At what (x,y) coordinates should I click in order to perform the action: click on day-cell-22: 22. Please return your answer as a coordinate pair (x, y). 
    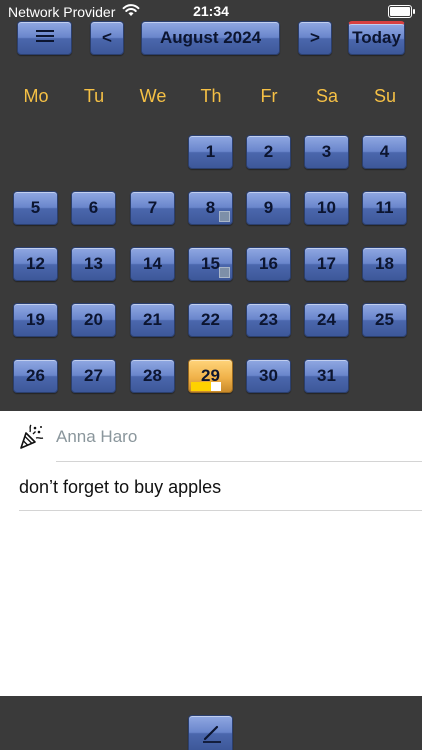
    Looking at the image, I should click on (210, 320).